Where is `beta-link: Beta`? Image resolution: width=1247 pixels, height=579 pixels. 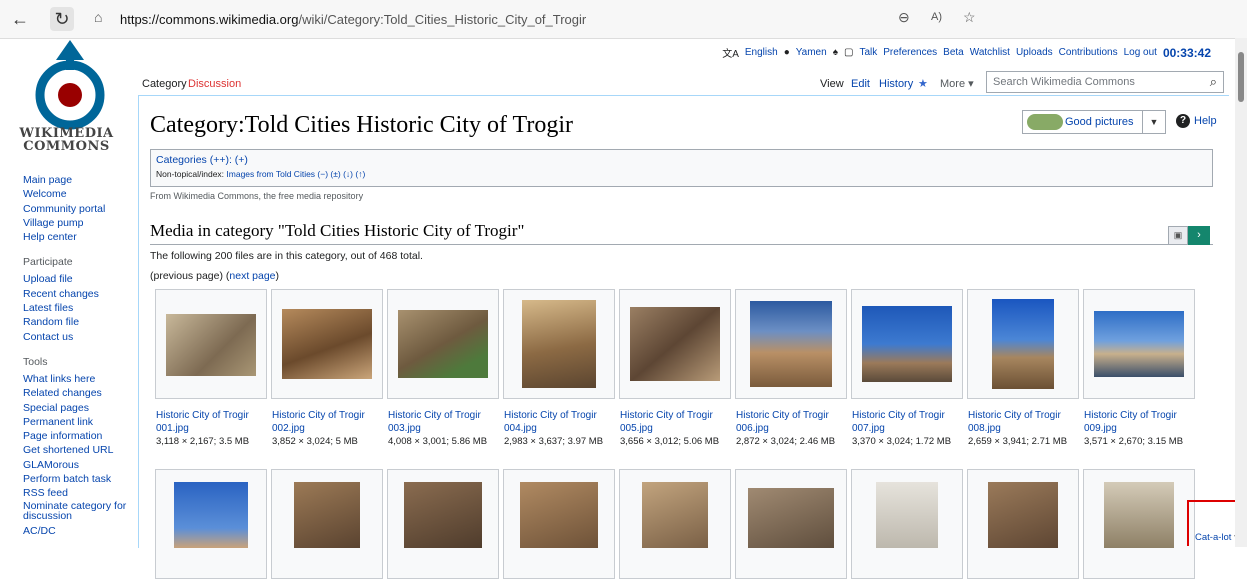
beta-link: Beta is located at coordinates (953, 52).